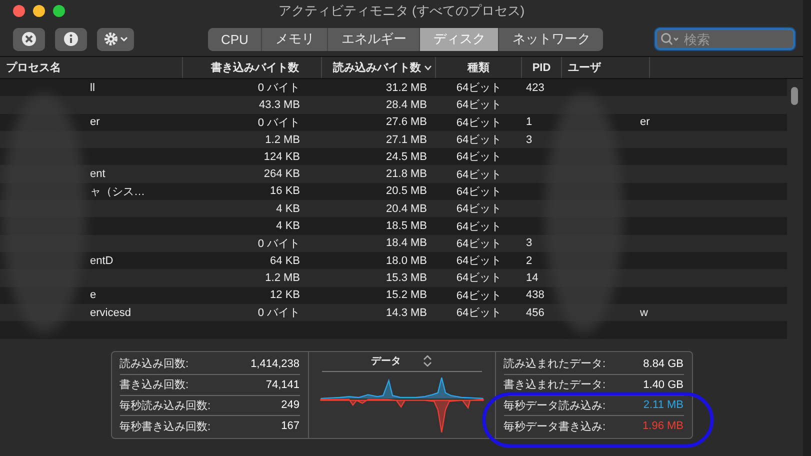  Describe the element at coordinates (285, 260) in the screenshot. I see `table-cell-text: 64 KB` at that location.